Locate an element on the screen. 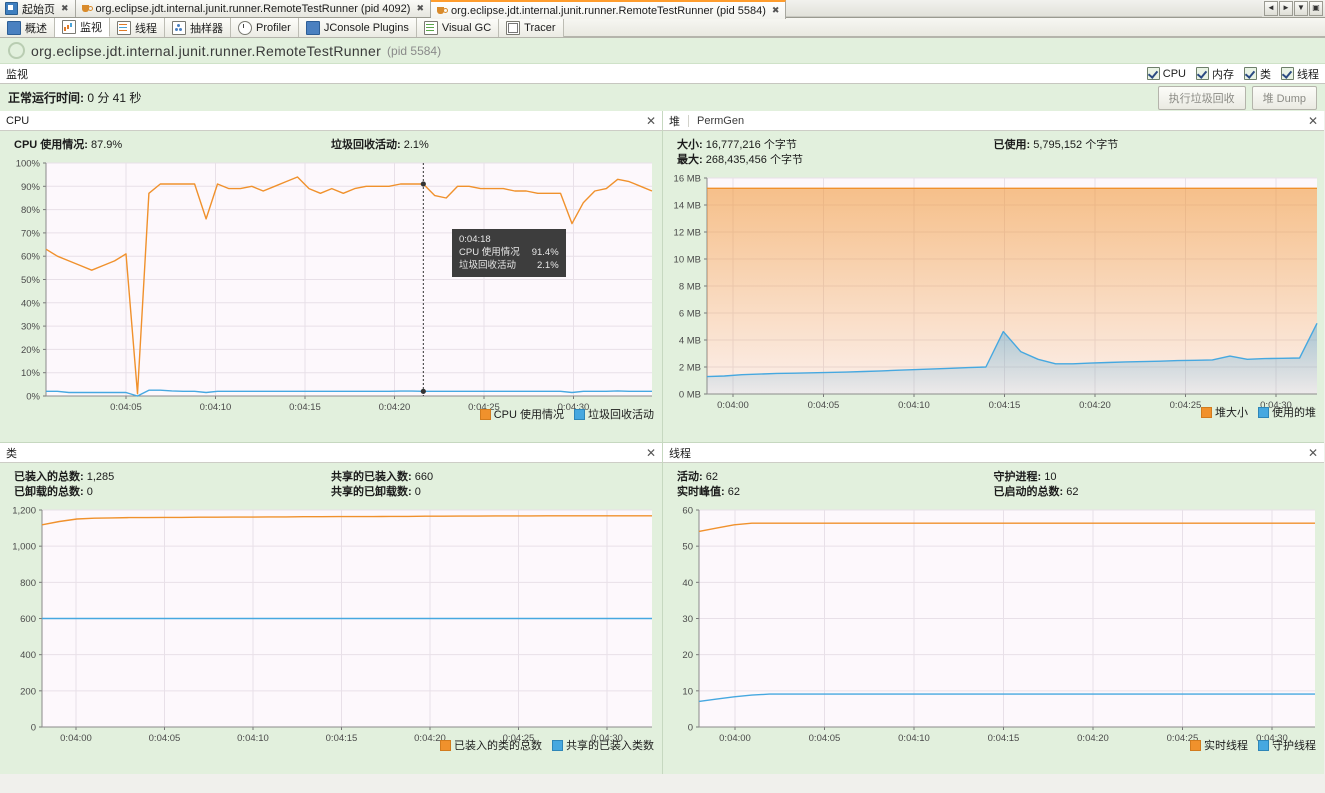  svg-text: 90% is located at coordinates (31, 187).